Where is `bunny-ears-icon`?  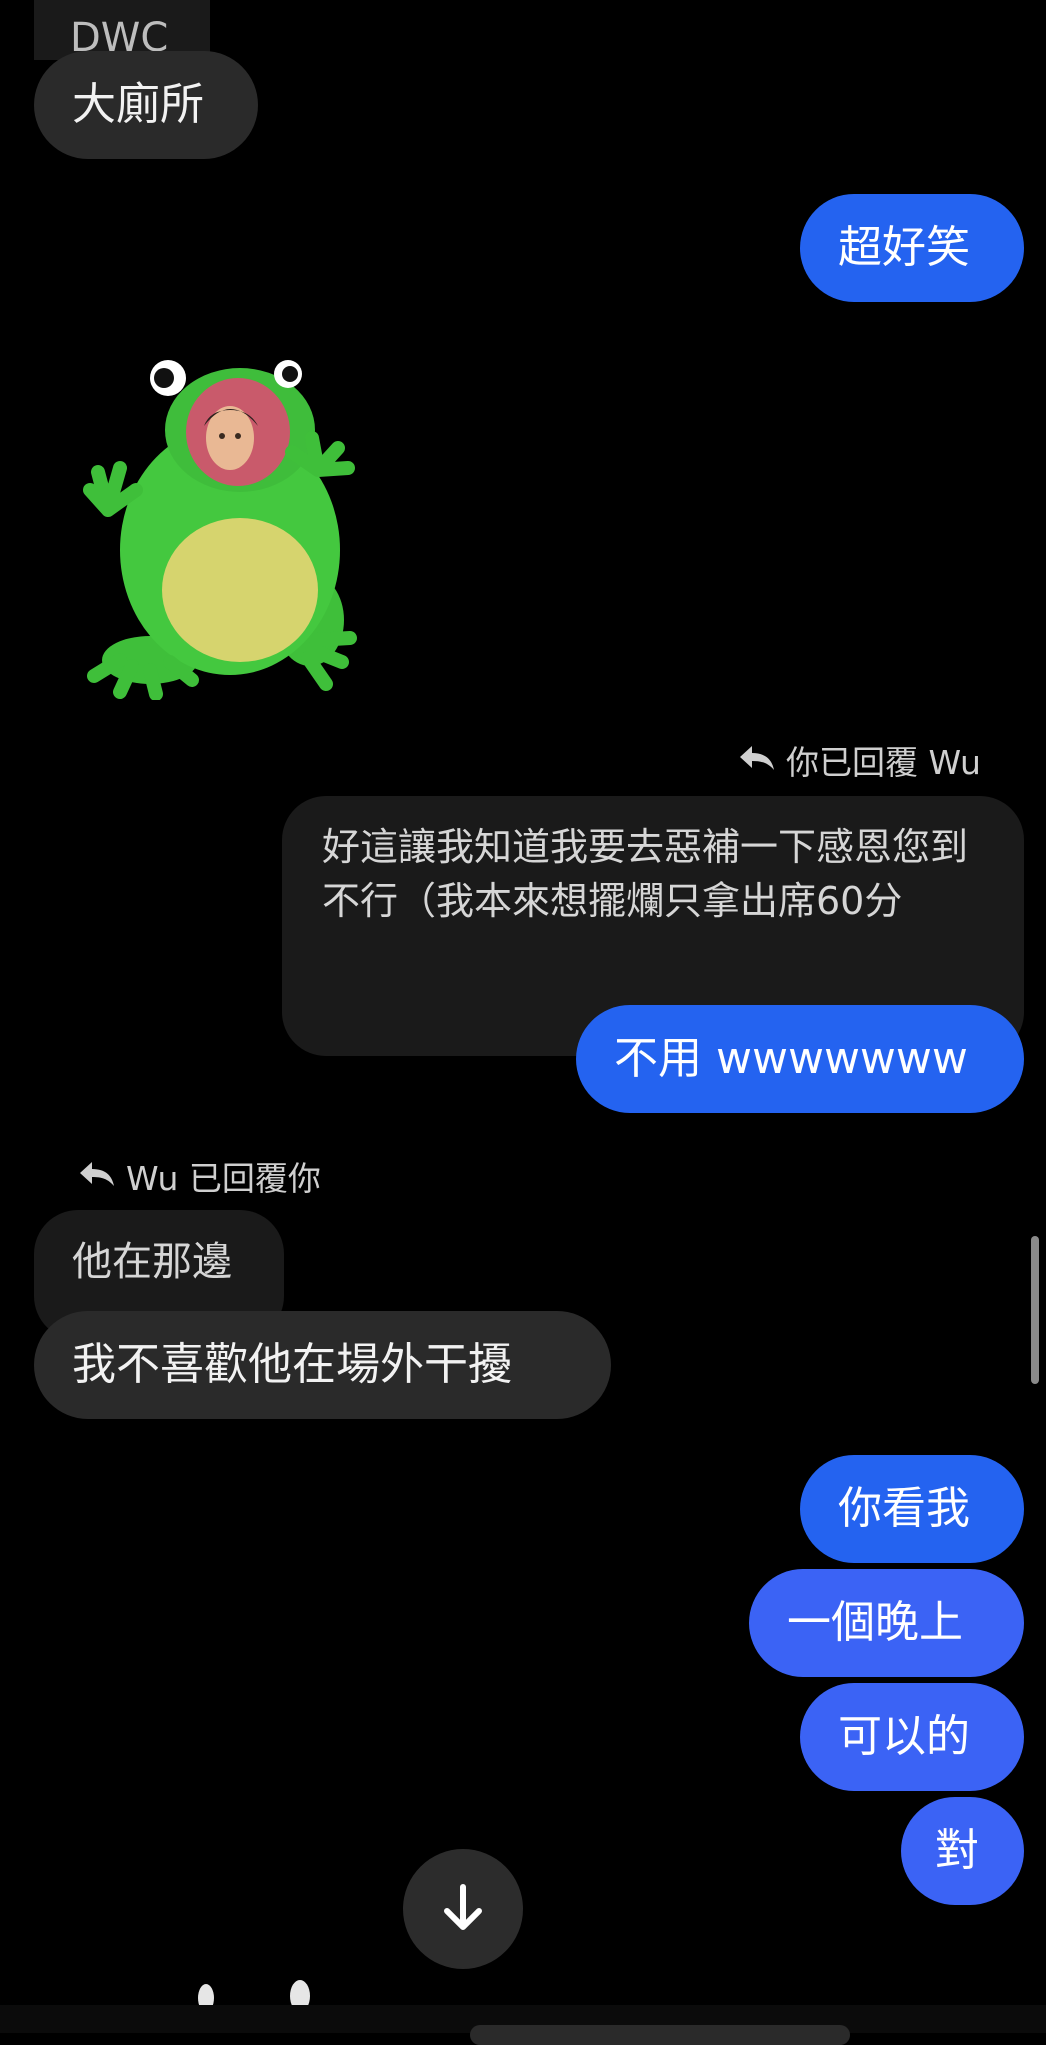 bunny-ears-icon is located at coordinates (254, 1996).